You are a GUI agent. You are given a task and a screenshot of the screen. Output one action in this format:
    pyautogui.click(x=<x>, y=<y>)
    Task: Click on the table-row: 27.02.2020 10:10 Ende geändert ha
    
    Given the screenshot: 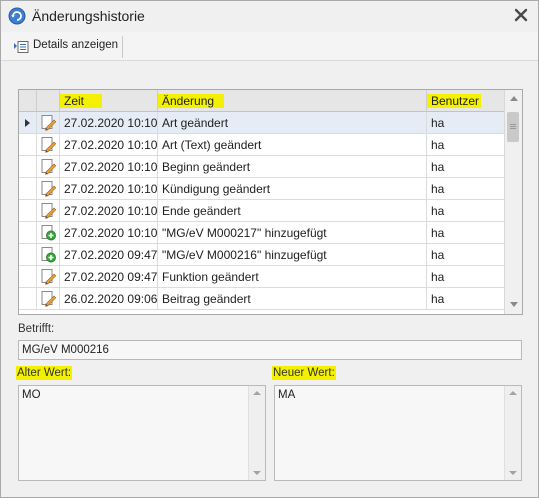 What is the action you would take?
    pyautogui.click(x=261, y=211)
    